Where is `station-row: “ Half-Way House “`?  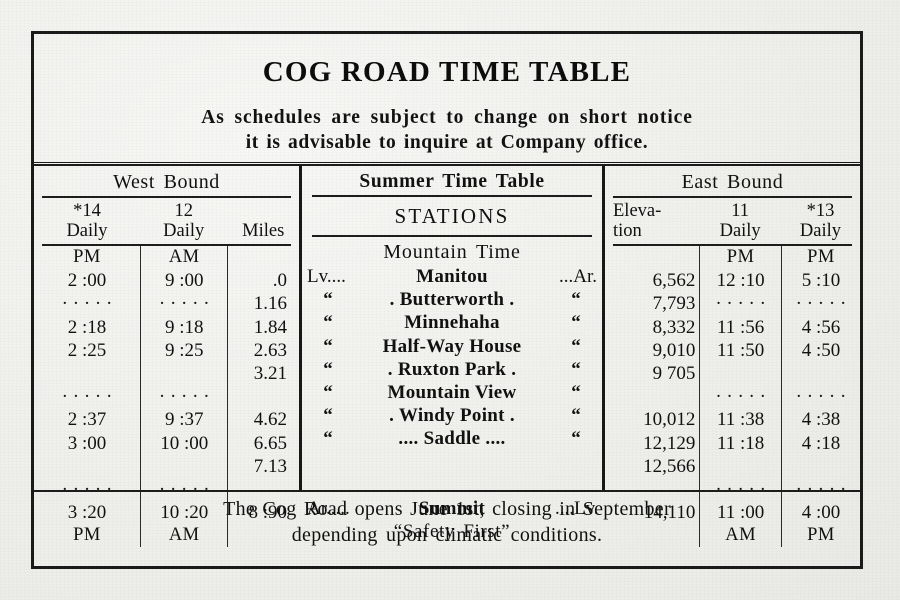
station-row: “ Half-Way House “ is located at coordinates (452, 346).